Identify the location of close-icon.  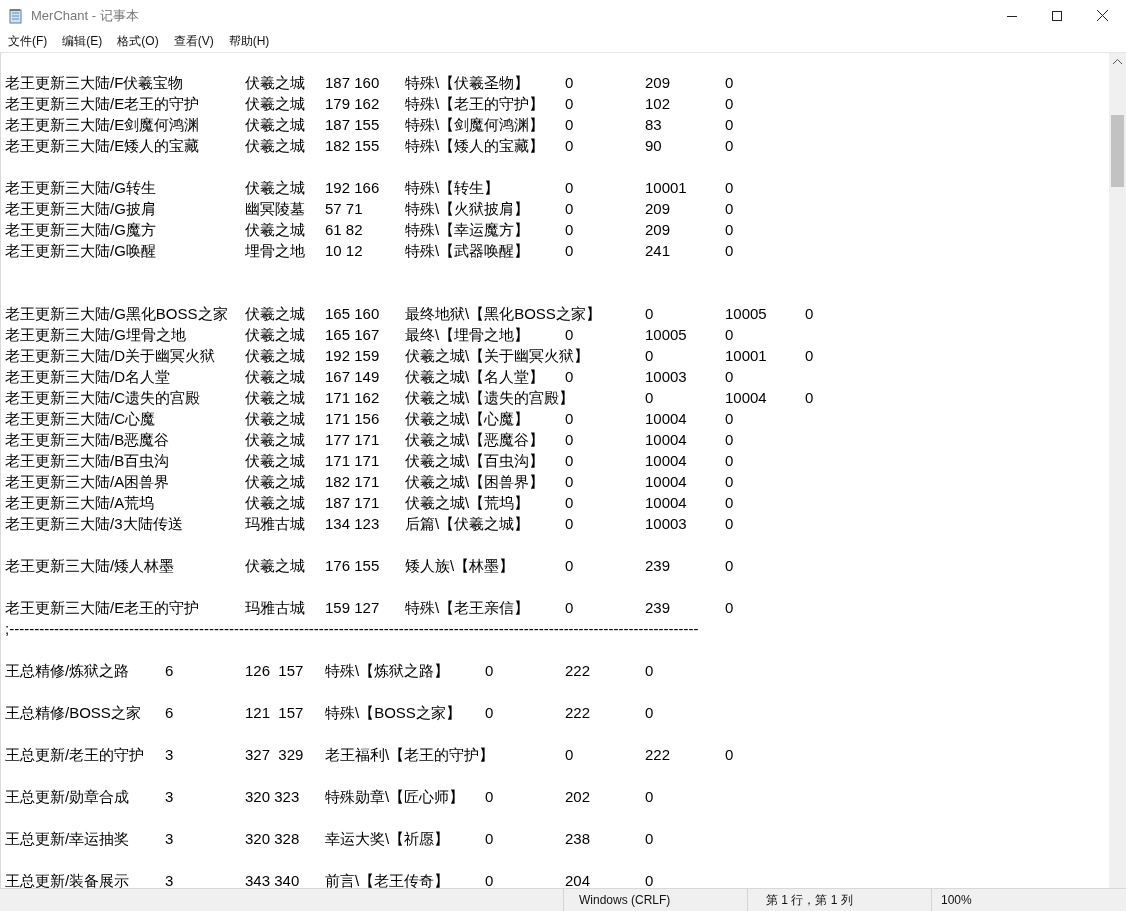
(1102, 15).